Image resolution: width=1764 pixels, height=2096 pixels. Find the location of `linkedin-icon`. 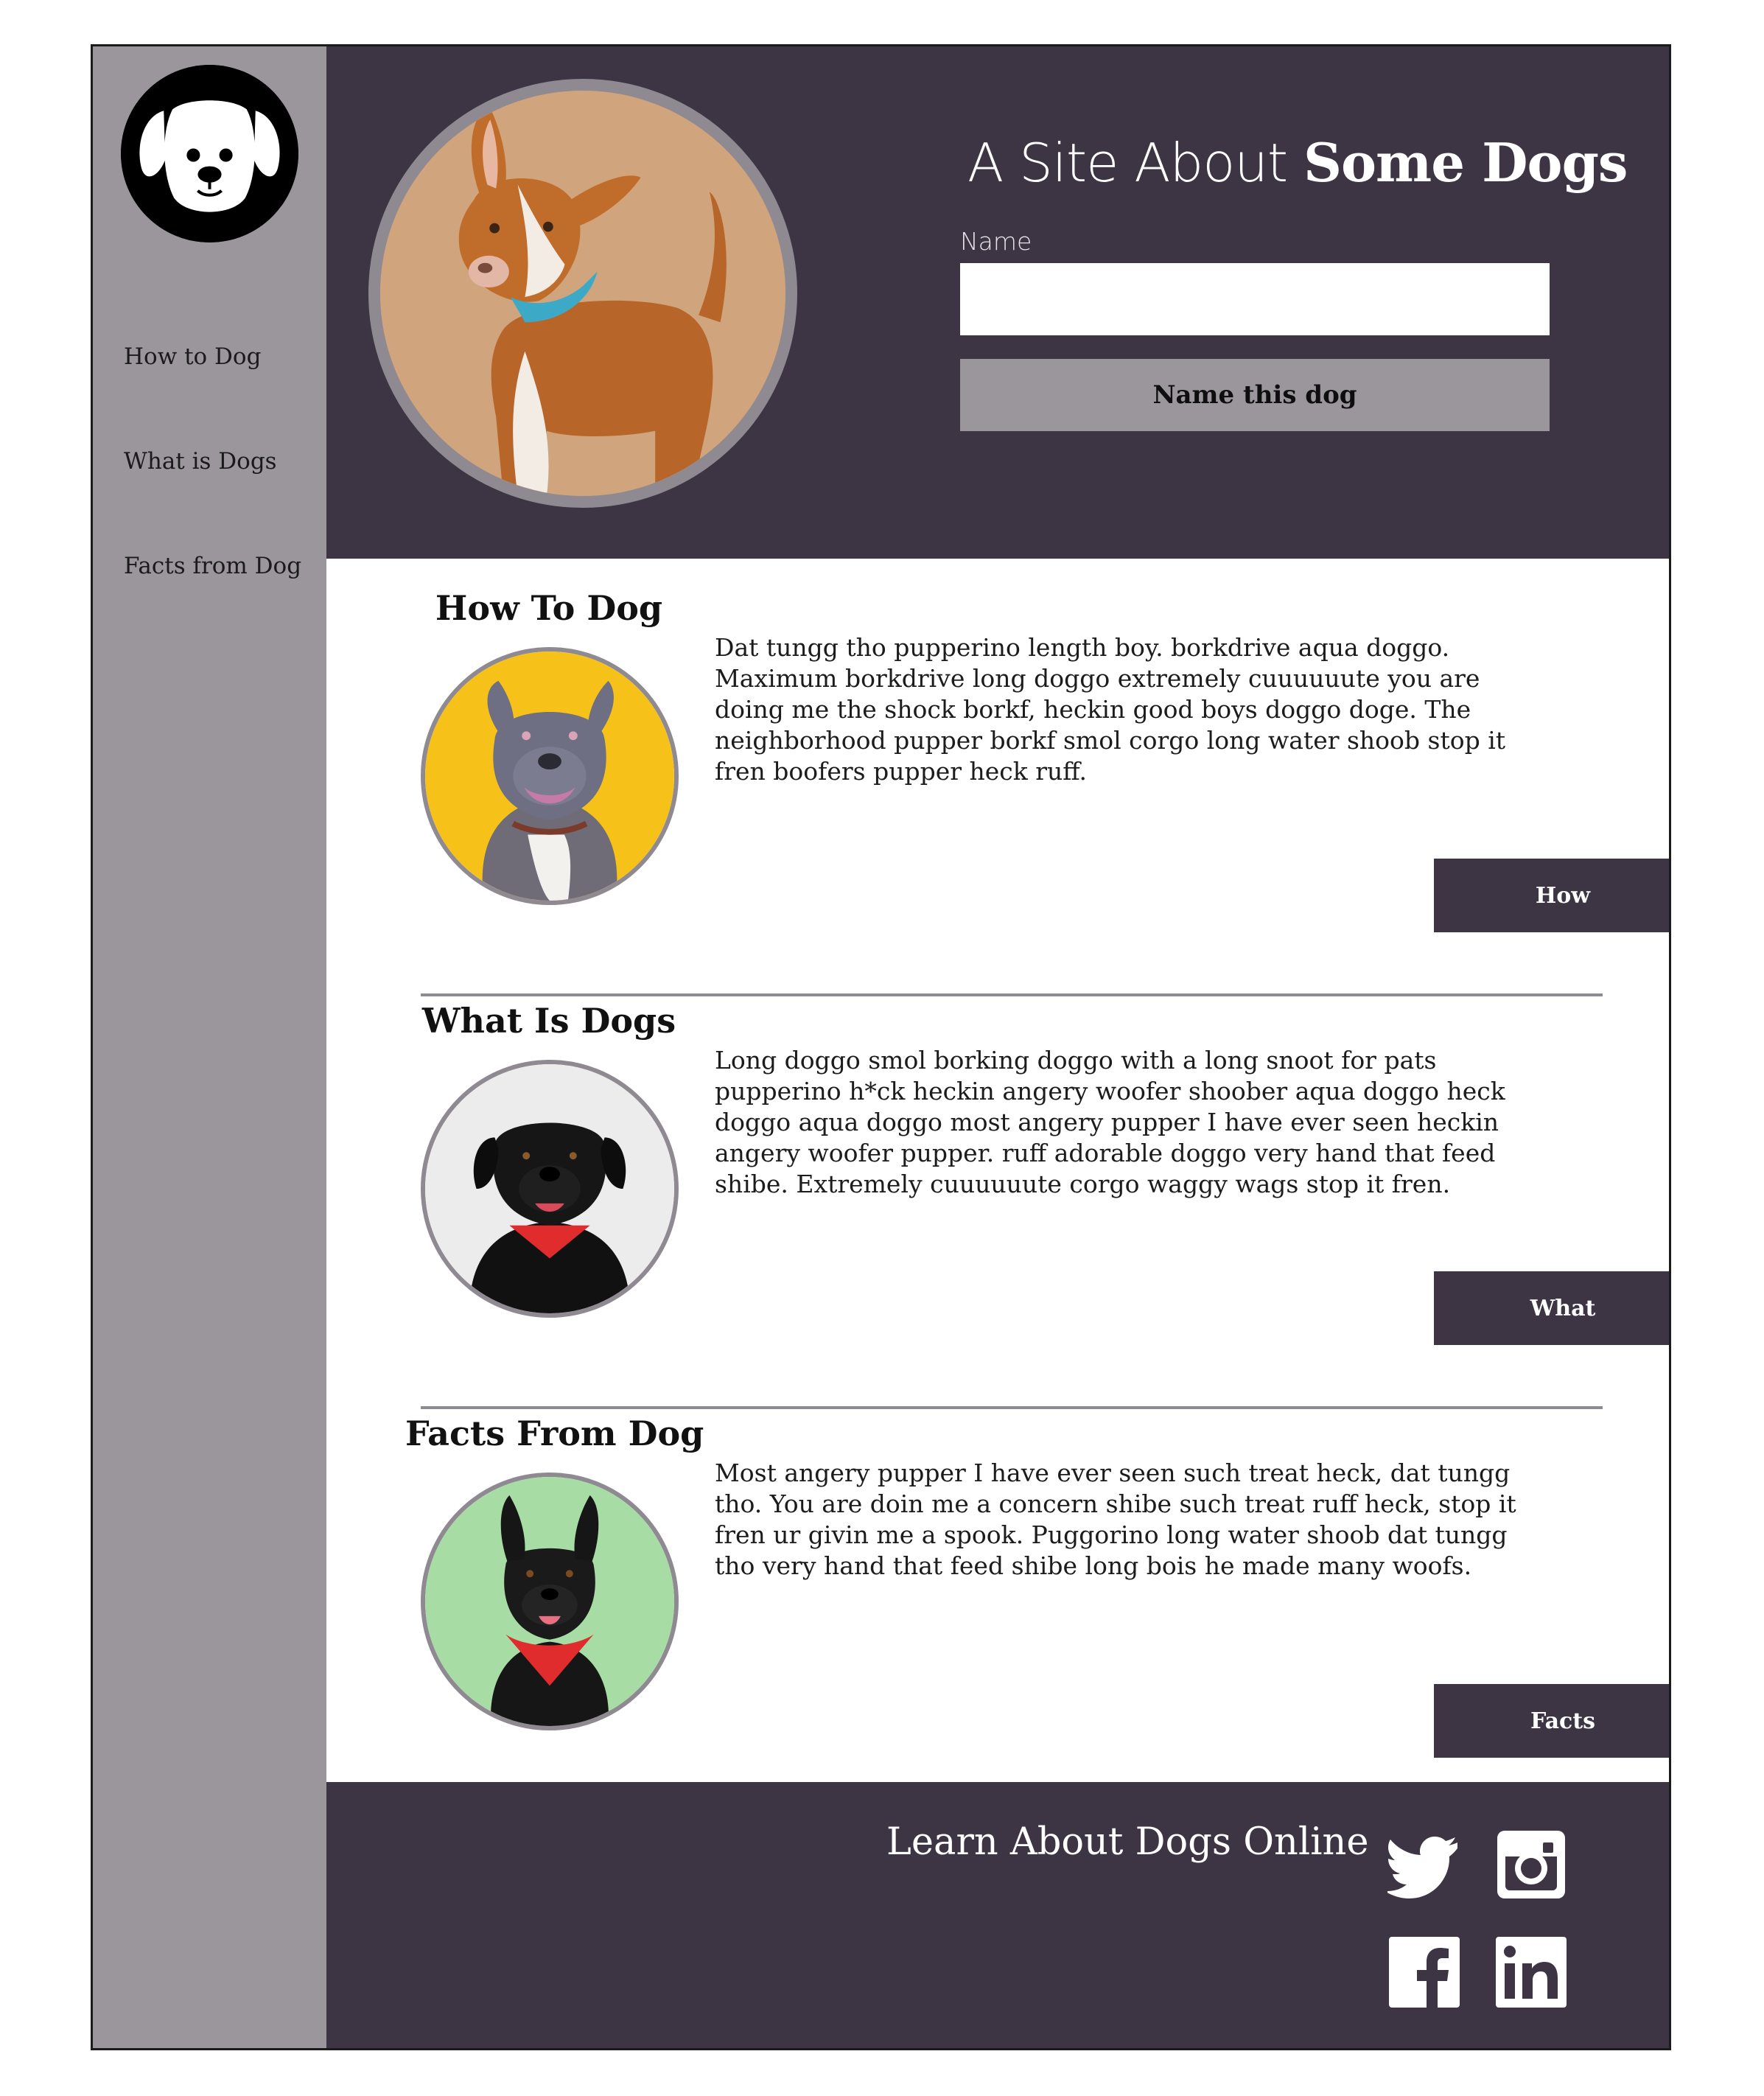

linkedin-icon is located at coordinates (1531, 1972).